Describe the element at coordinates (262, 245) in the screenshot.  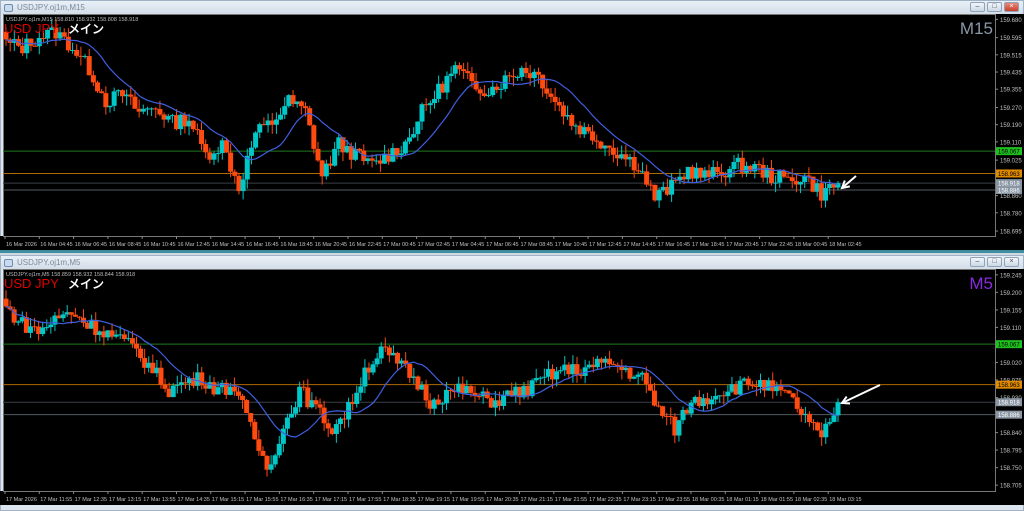
I see `time-tick-label: 16 Mar 16:45` at that location.